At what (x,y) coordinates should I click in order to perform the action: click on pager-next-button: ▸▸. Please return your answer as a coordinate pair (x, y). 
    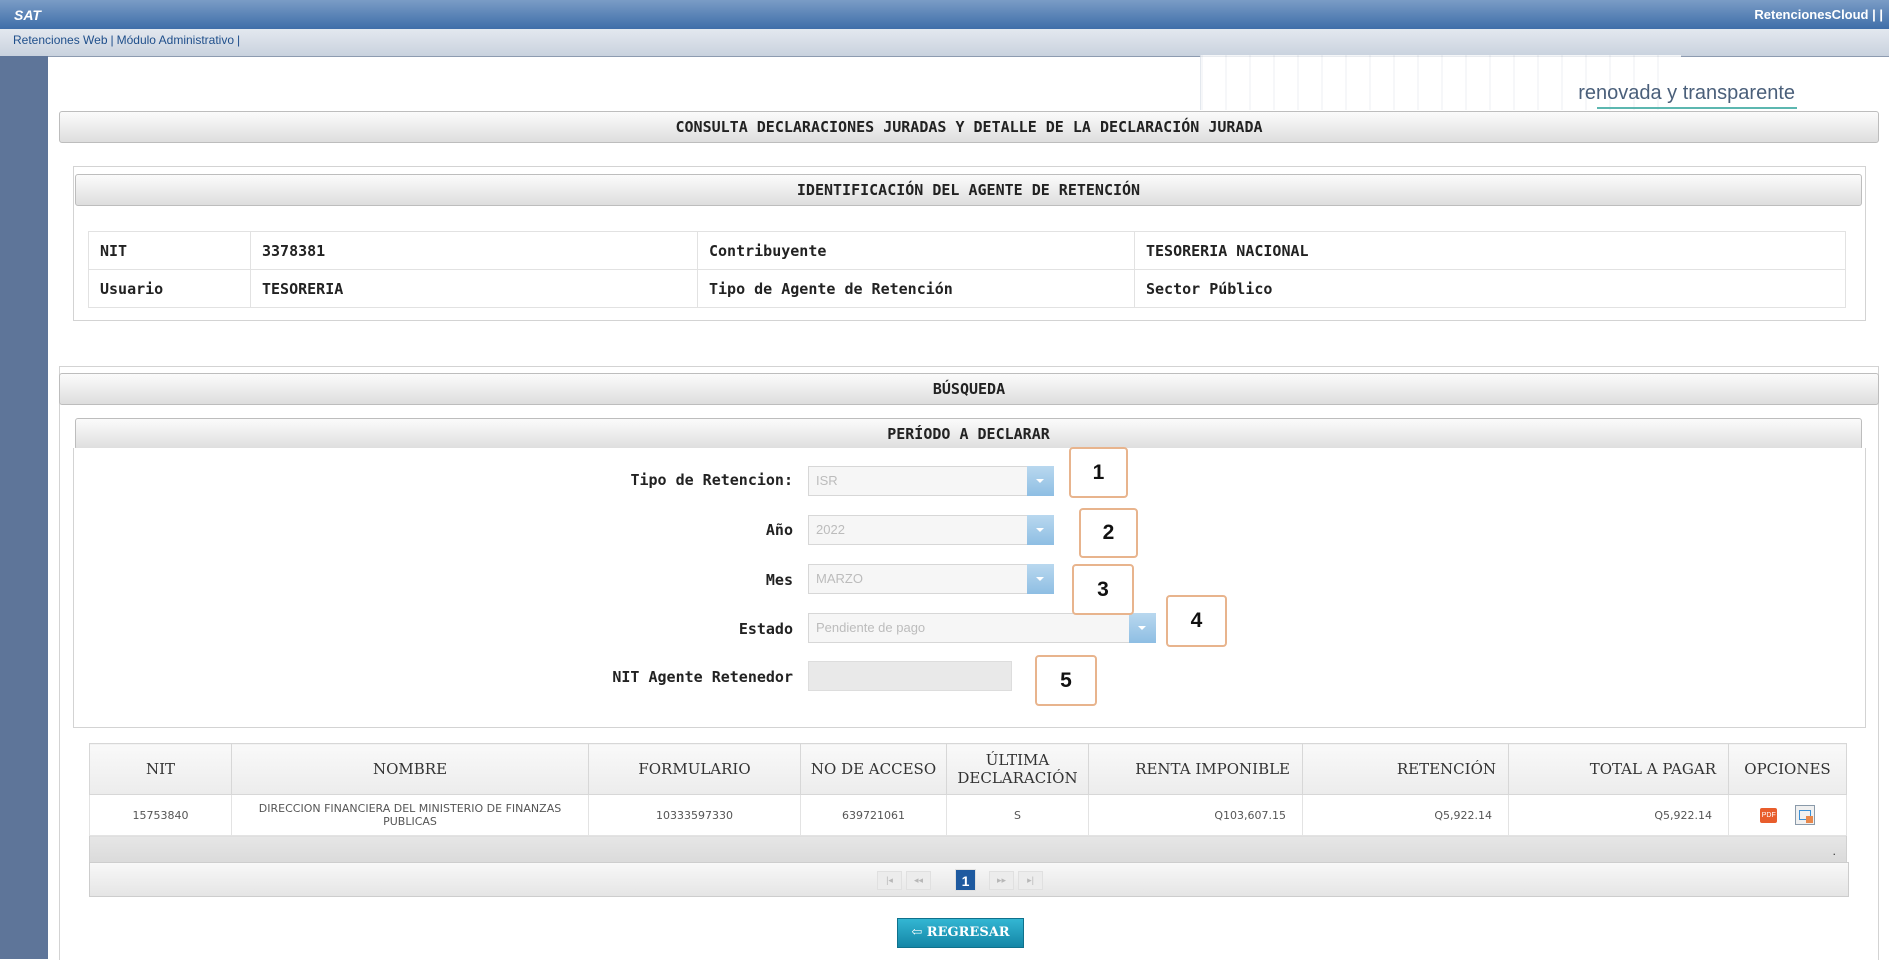
    Looking at the image, I should click on (1001, 880).